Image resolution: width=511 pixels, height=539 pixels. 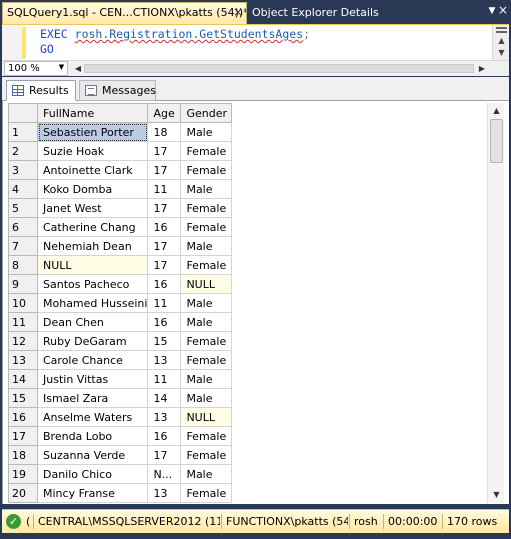 I want to click on editor-horizontal-scrollbar, so click(x=279, y=68).